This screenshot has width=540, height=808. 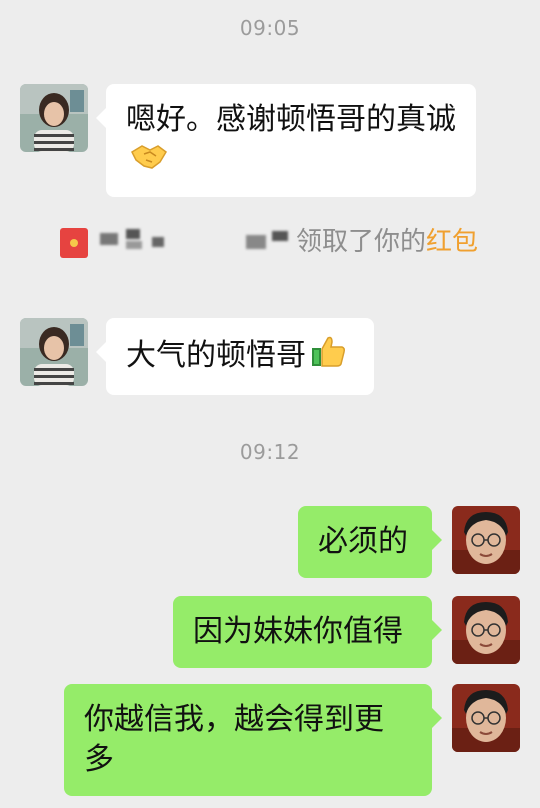 I want to click on thumbs-up-icon, so click(x=328, y=356).